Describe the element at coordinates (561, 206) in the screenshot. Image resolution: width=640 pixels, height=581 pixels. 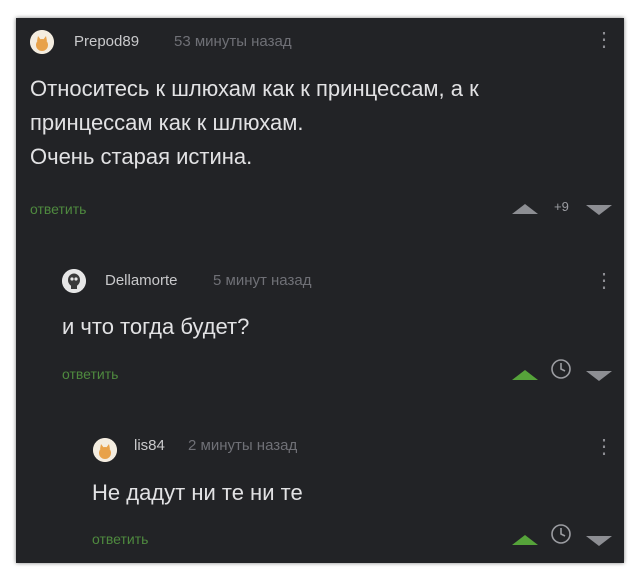
I see `comment-rating: +9` at that location.